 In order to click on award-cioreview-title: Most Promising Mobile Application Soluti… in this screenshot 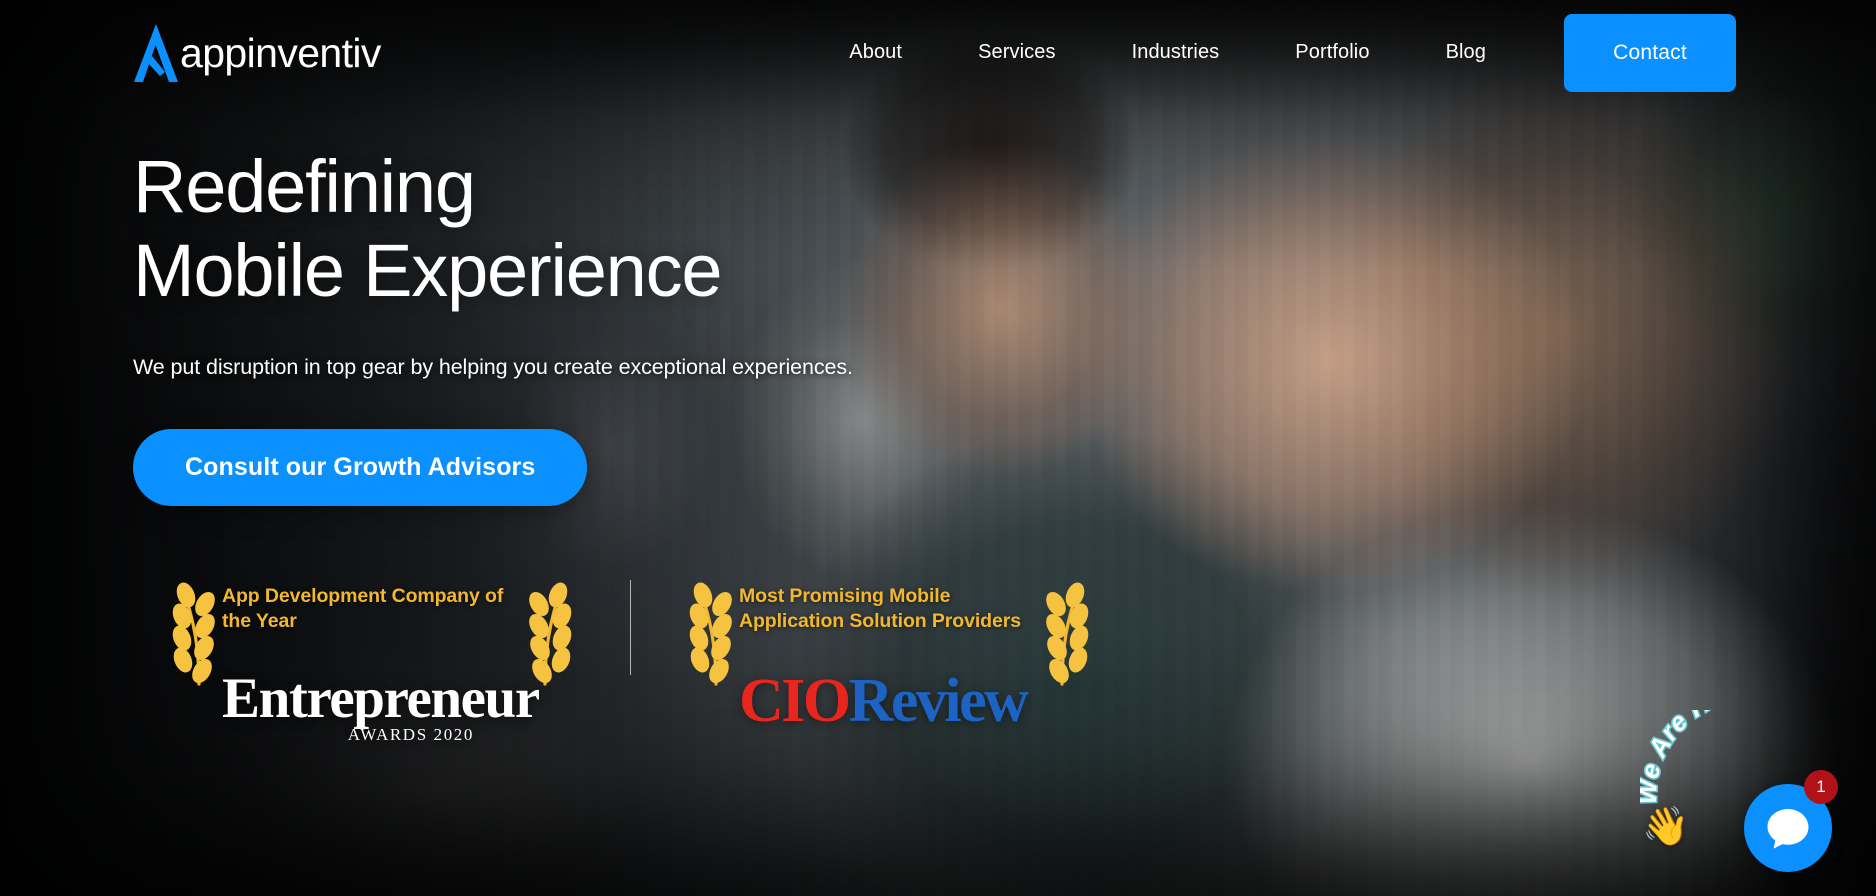, I will do `click(880, 608)`.